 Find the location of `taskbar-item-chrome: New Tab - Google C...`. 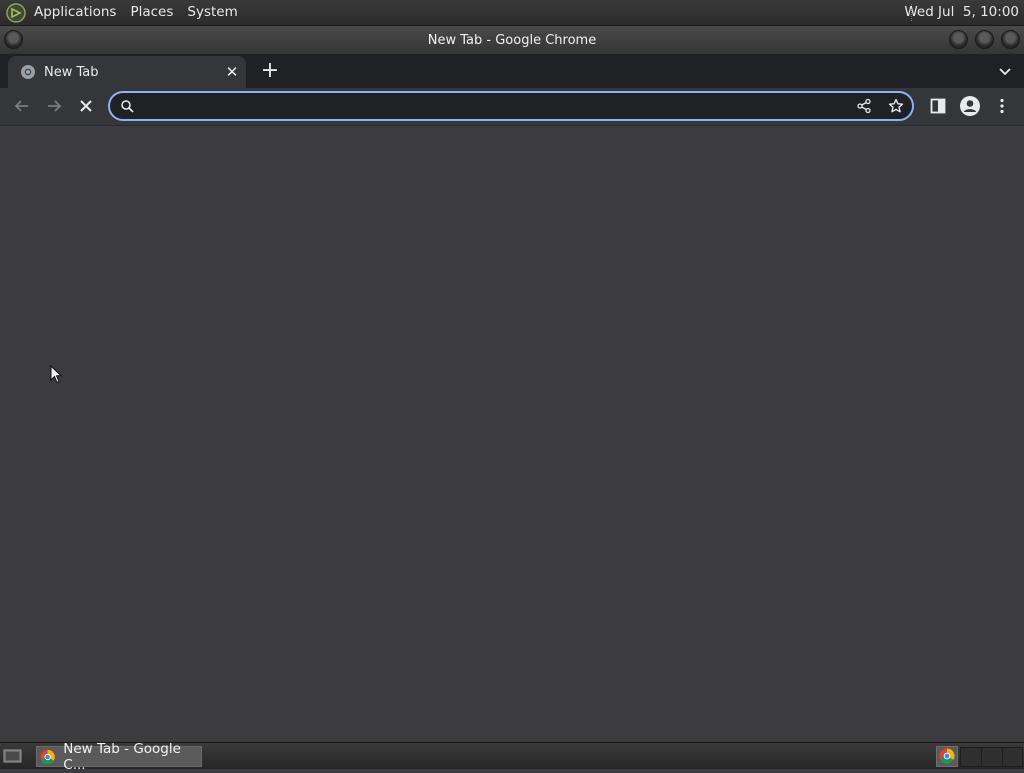

taskbar-item-chrome: New Tab - Google C... is located at coordinates (119, 757).